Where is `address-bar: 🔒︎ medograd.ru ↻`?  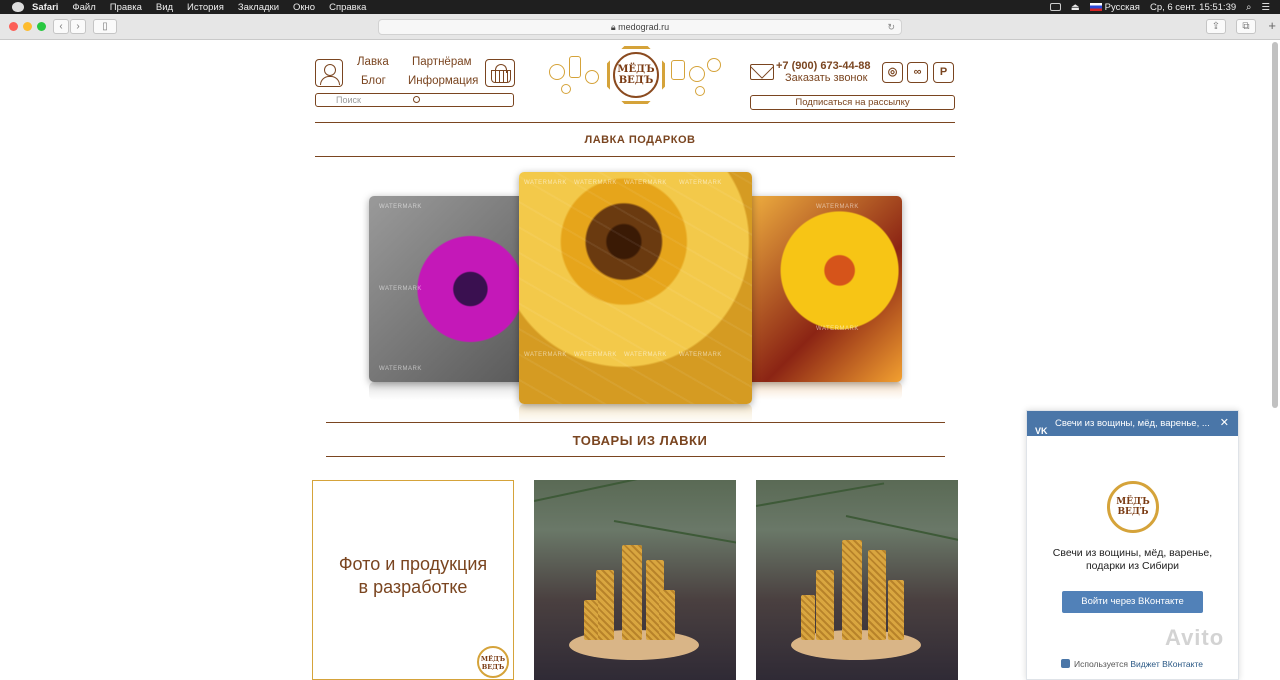 address-bar: 🔒︎ medograd.ru ↻ is located at coordinates (640, 27).